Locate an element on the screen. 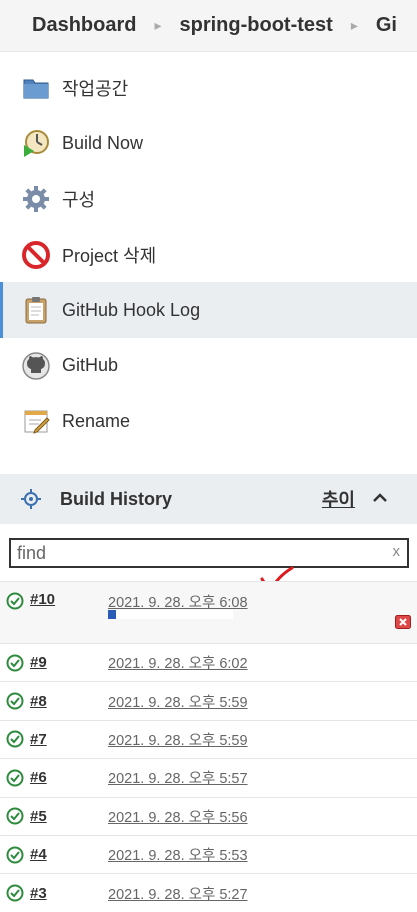 The height and width of the screenshot is (912, 417). build-history-header: Build History 추이 is located at coordinates (208, 499).